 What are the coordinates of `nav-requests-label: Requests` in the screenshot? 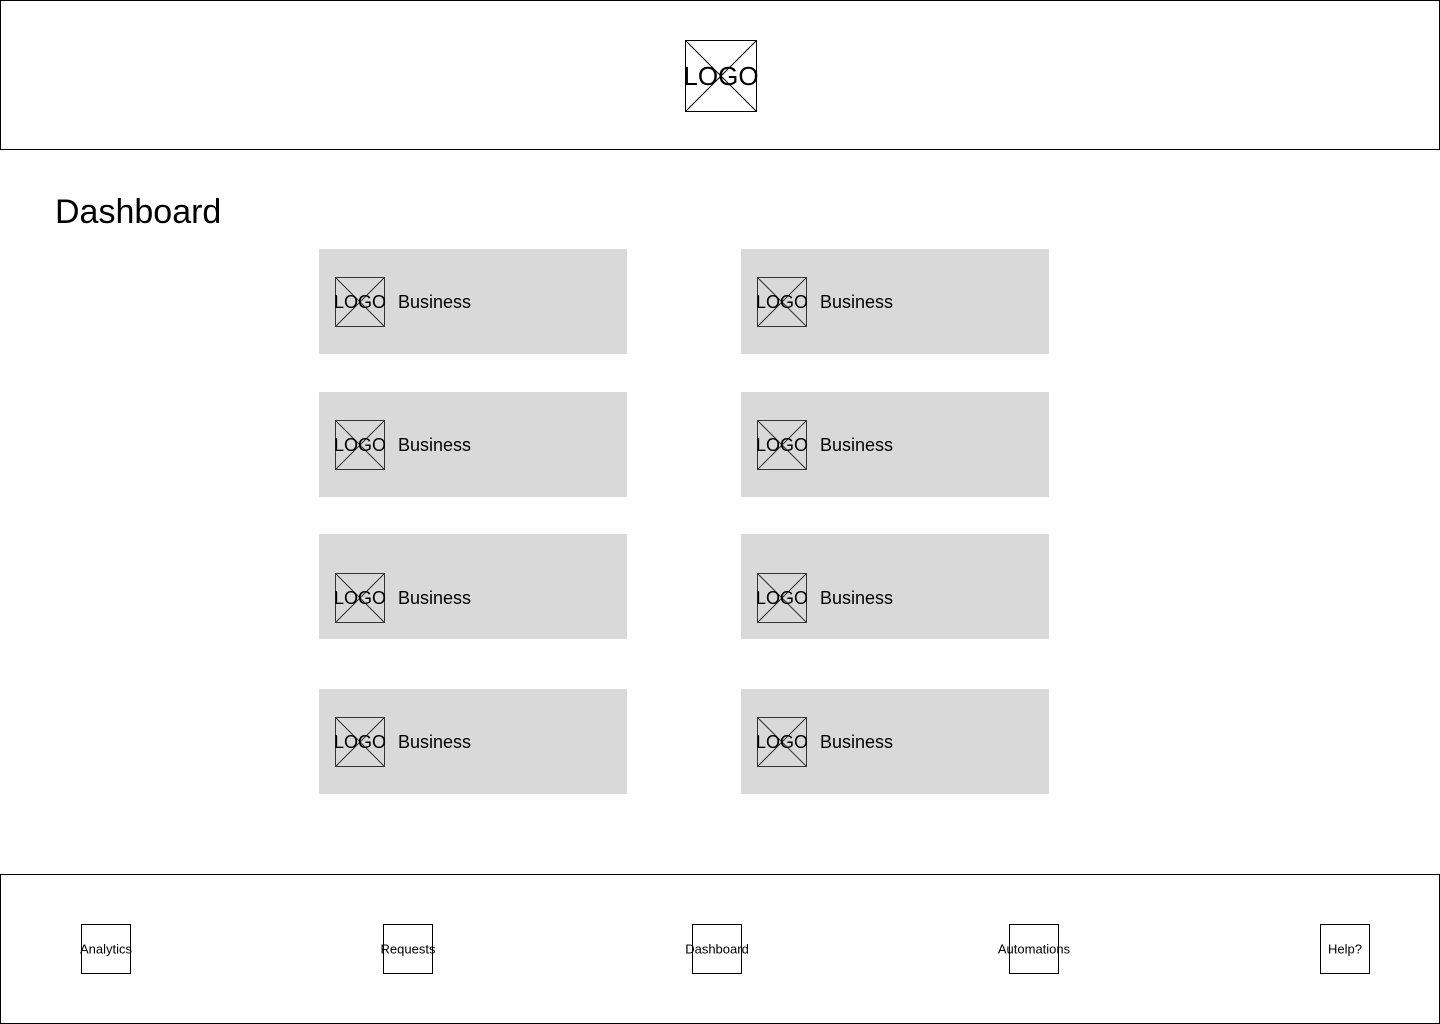 It's located at (408, 949).